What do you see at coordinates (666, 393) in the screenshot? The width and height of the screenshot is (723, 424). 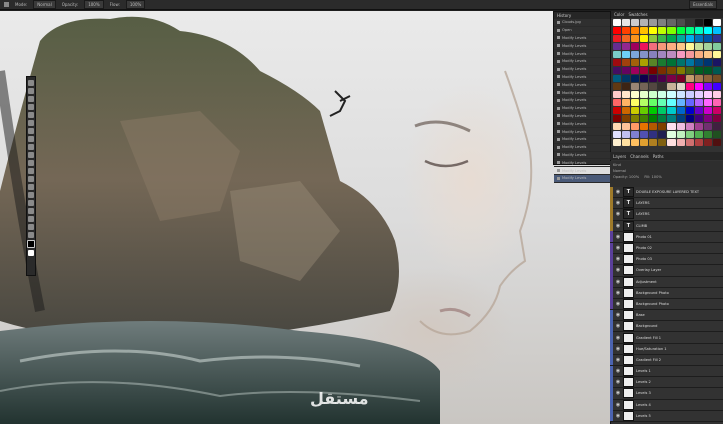 I see `layer-row: ◉ Levels 3` at bounding box center [666, 393].